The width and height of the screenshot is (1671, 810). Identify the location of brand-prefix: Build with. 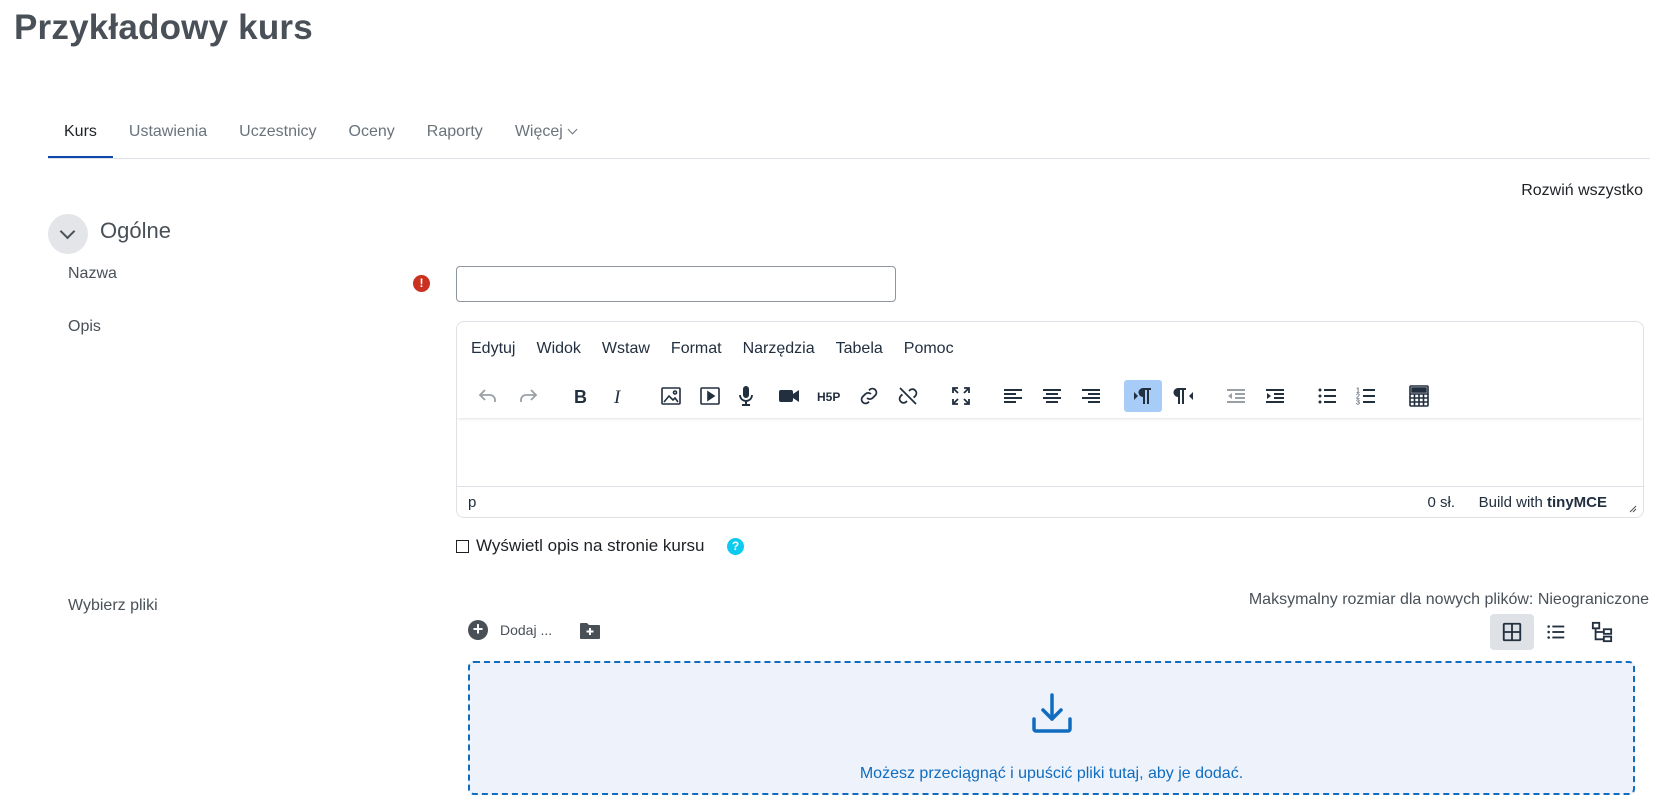
(1510, 502).